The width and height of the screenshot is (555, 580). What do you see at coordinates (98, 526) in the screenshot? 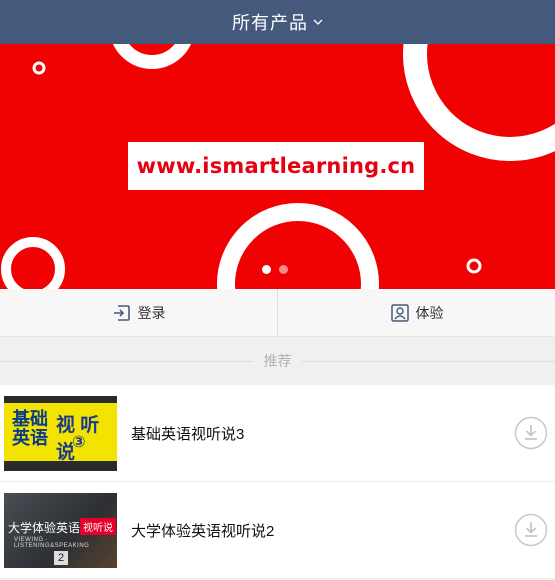
I see `thumb-tag: 视听说` at bounding box center [98, 526].